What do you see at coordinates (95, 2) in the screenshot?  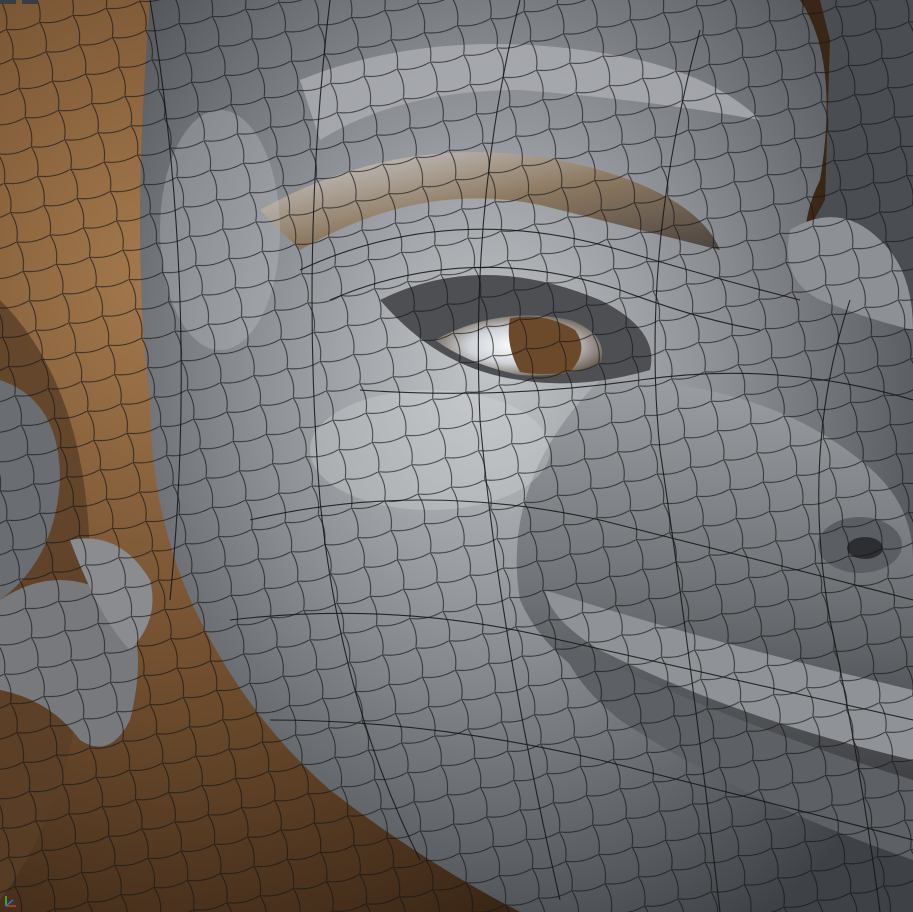 I see `viewport-tabbar` at bounding box center [95, 2].